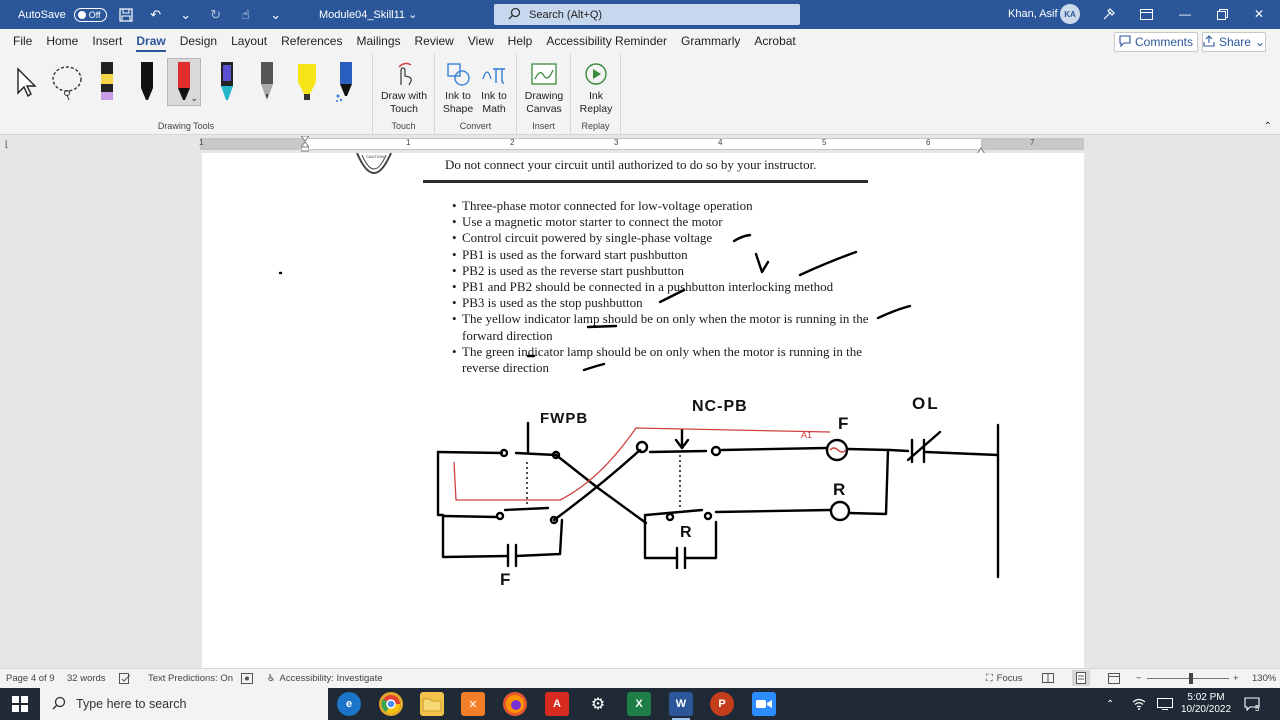  Describe the element at coordinates (606, 41) in the screenshot. I see `tab-accessibility-reminder: Accessibility Reminder` at that location.